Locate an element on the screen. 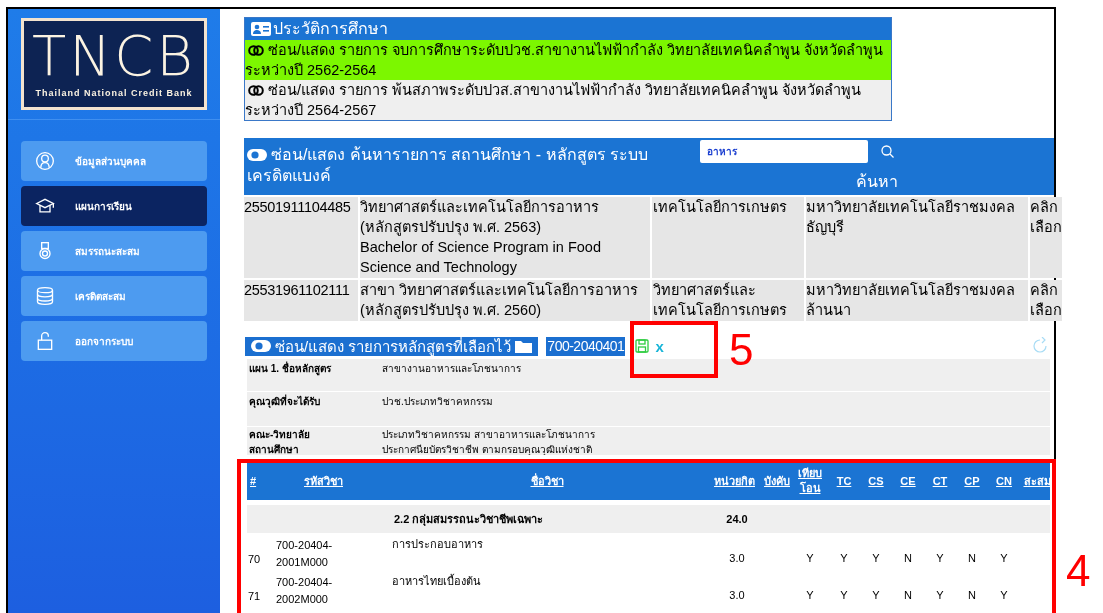 The width and height of the screenshot is (1103, 613). column-header: หน่วยกิต is located at coordinates (734, 481).